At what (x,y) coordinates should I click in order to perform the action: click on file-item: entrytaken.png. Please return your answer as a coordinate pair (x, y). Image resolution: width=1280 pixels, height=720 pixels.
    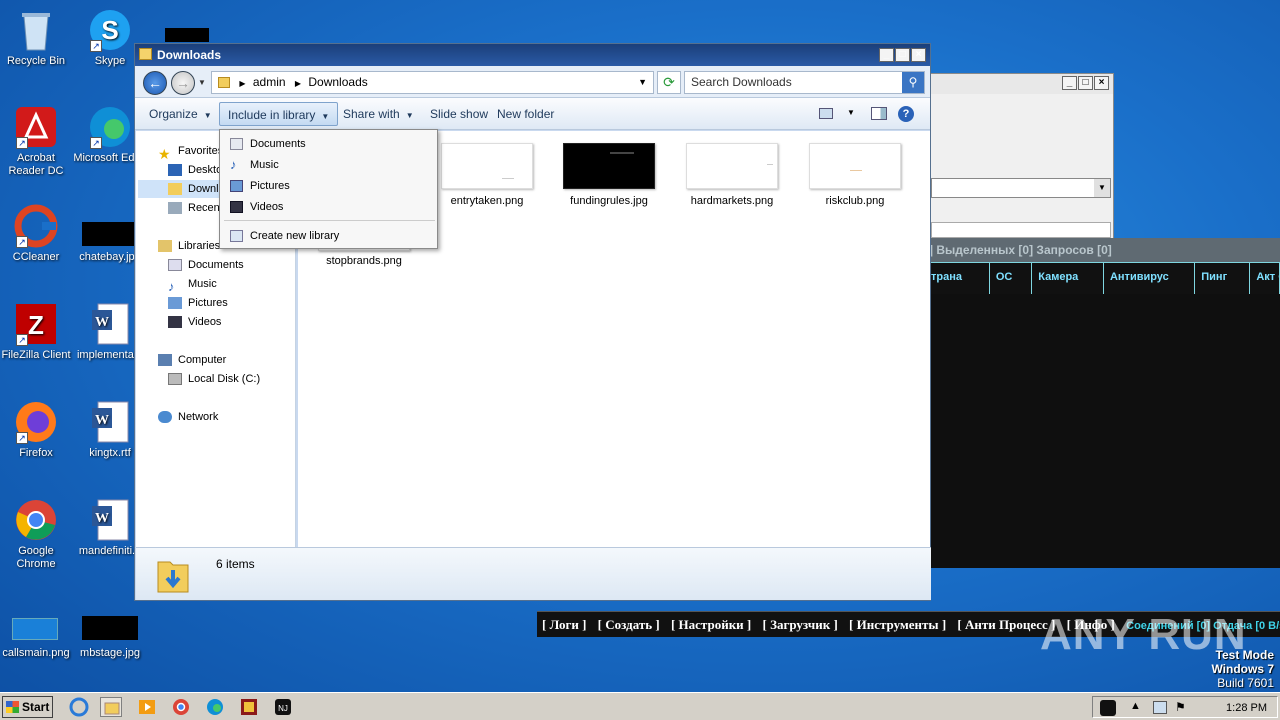
    Looking at the image, I should click on (487, 175).